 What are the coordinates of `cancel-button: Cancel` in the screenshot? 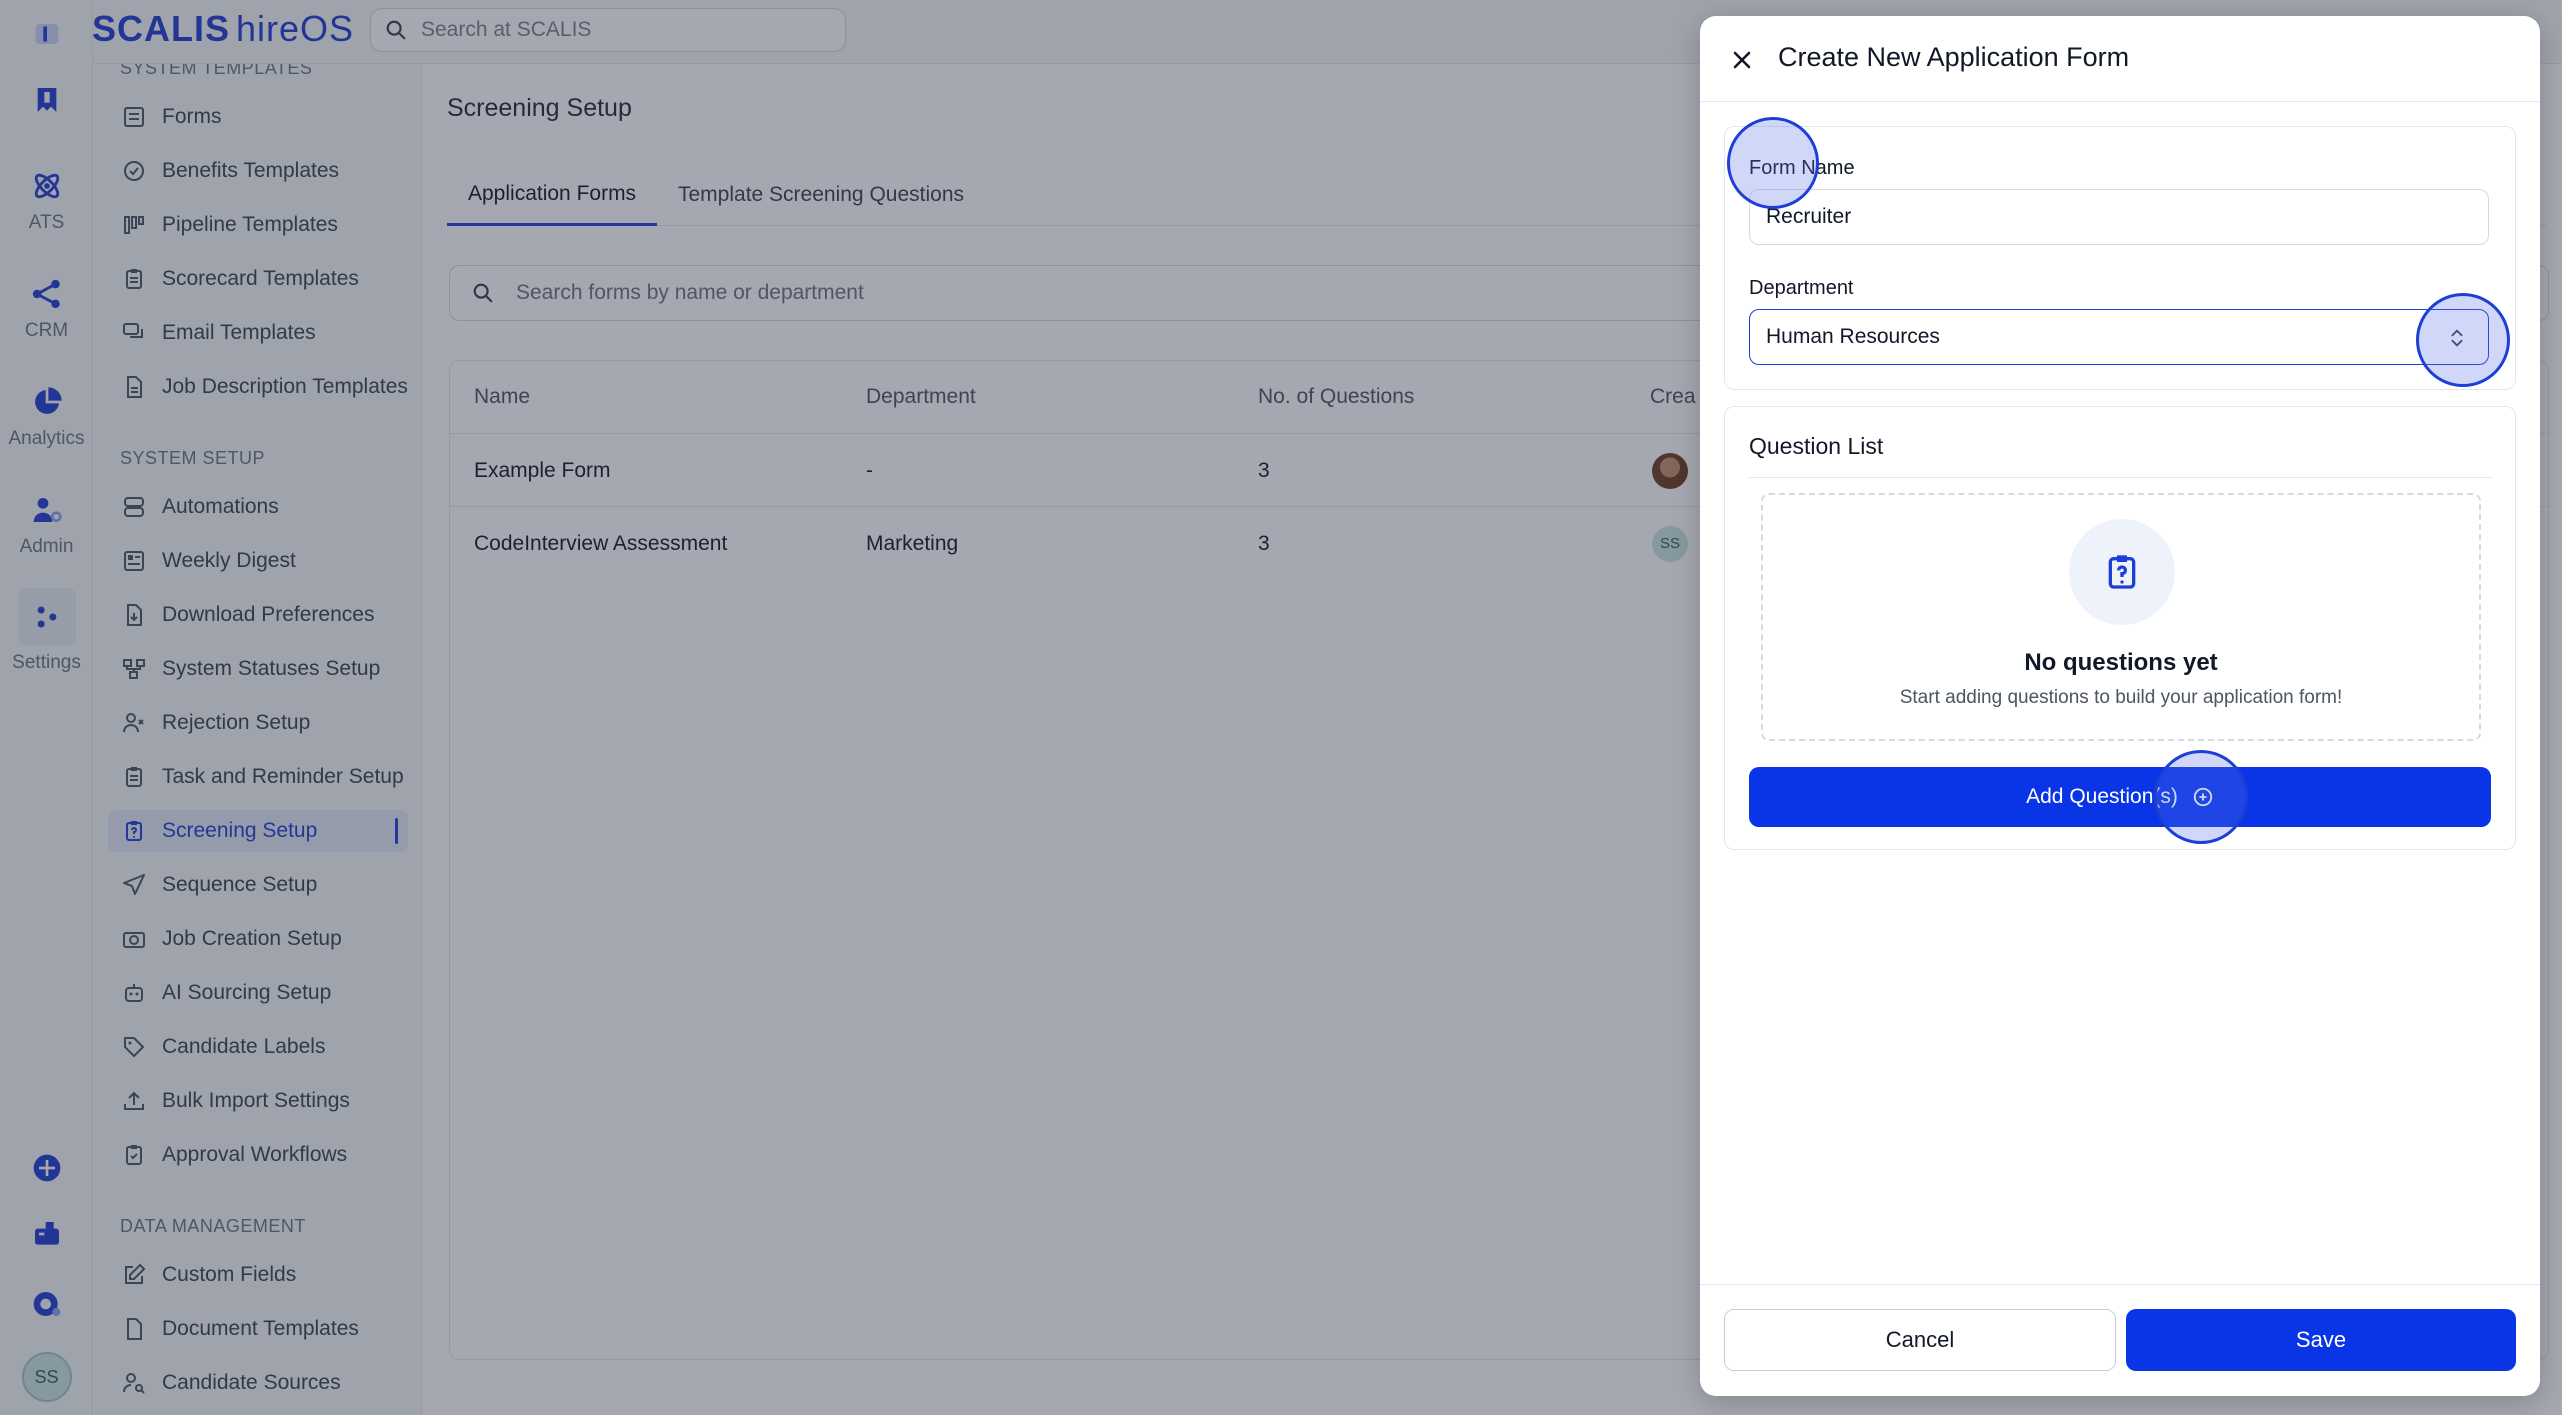 It's located at (1920, 1340).